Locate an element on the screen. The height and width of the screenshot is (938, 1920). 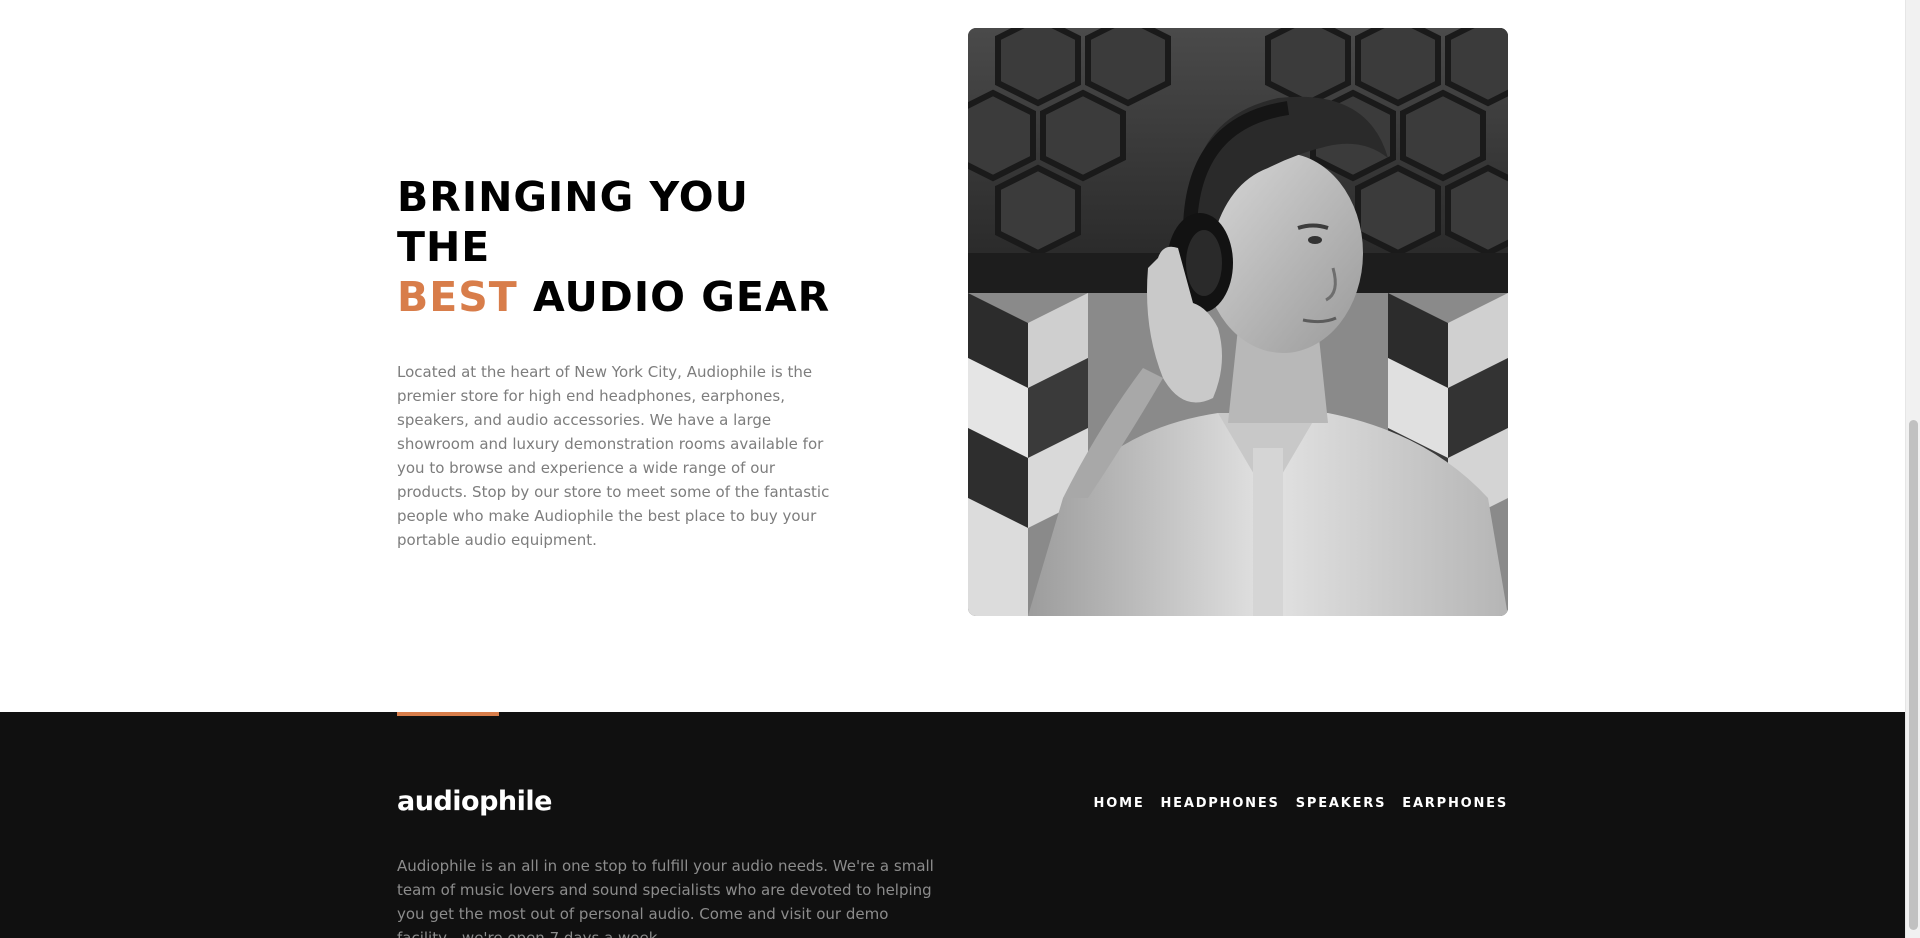
heading-accent: best is located at coordinates (457, 297).